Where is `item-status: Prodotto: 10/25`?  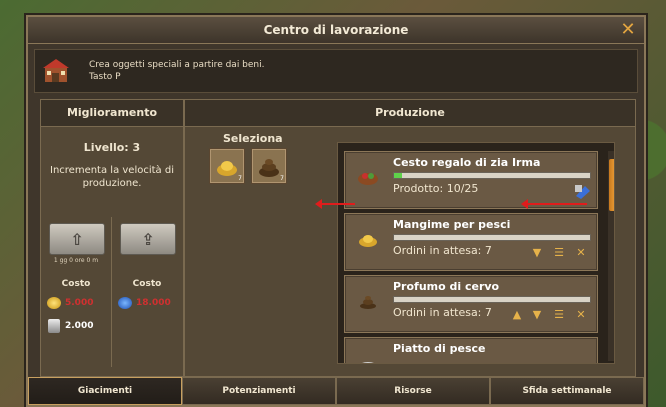 item-status: Prodotto: 10/25 is located at coordinates (436, 188).